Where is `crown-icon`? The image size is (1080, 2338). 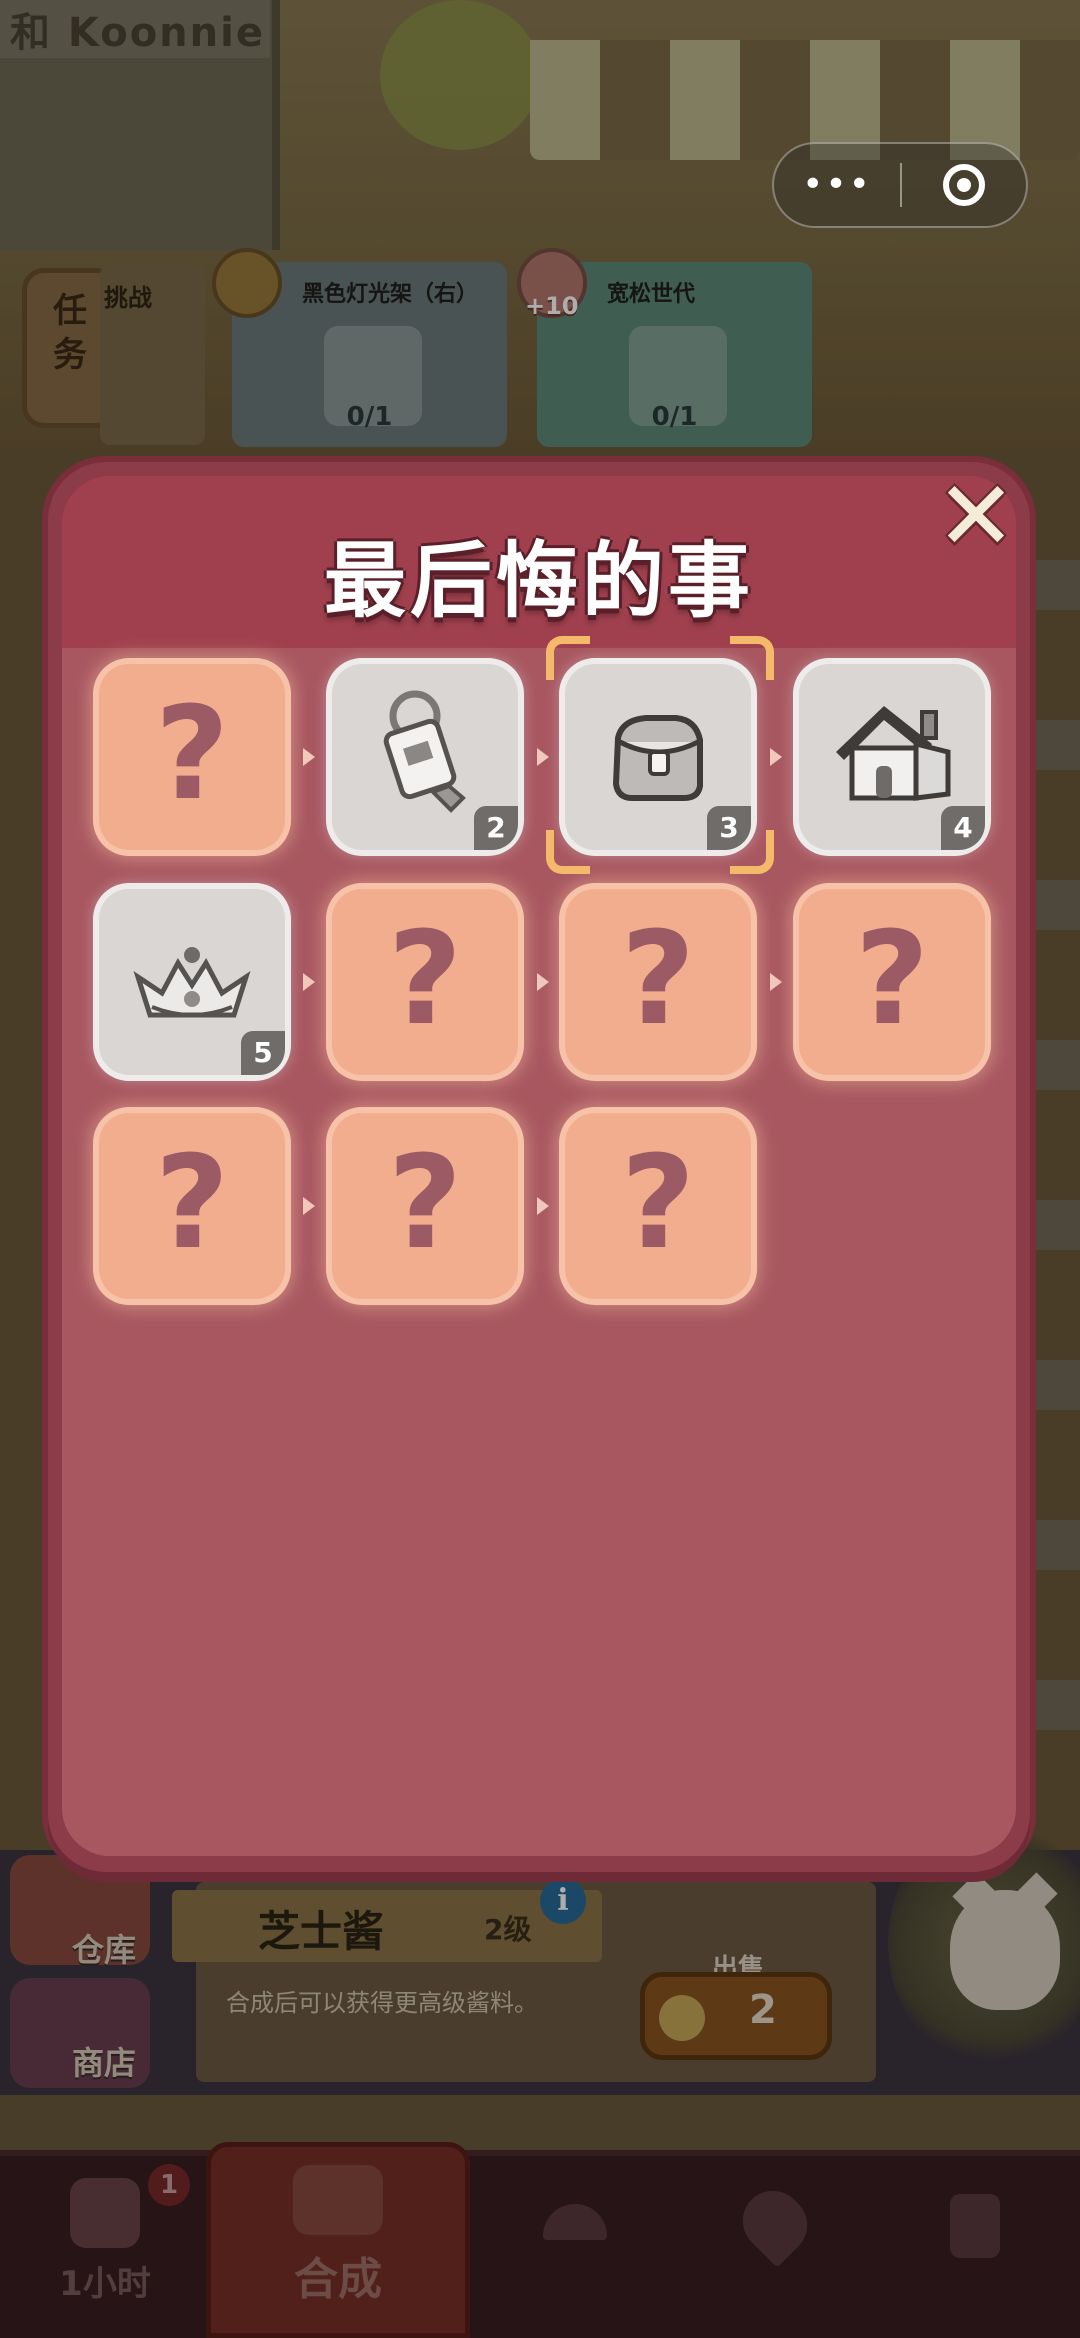 crown-icon is located at coordinates (192, 982).